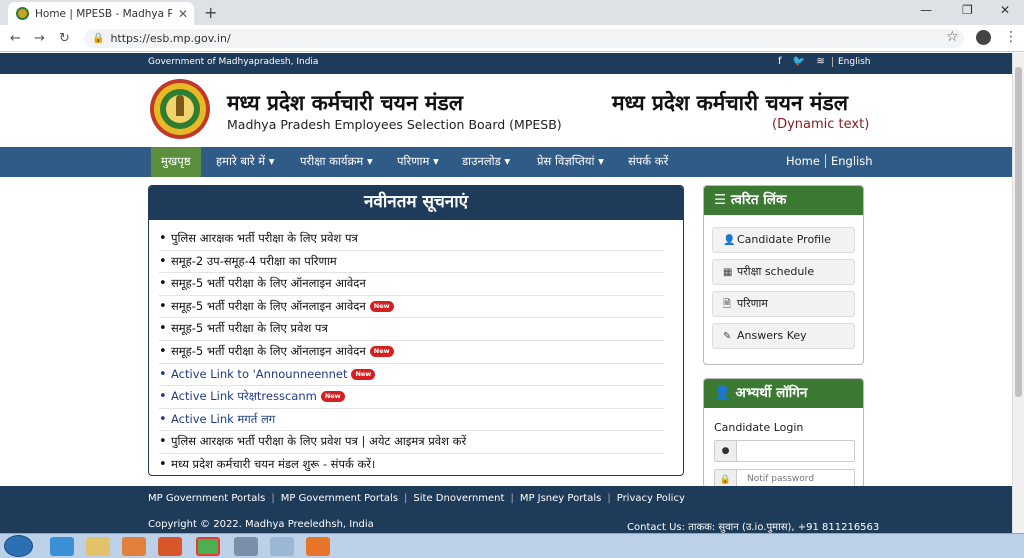 Image resolution: width=1024 pixels, height=558 pixels. Describe the element at coordinates (345, 103) in the screenshot. I see `site-title-hindi: मध्य प्रदेश कर्मचारी चयन मंडल` at that location.